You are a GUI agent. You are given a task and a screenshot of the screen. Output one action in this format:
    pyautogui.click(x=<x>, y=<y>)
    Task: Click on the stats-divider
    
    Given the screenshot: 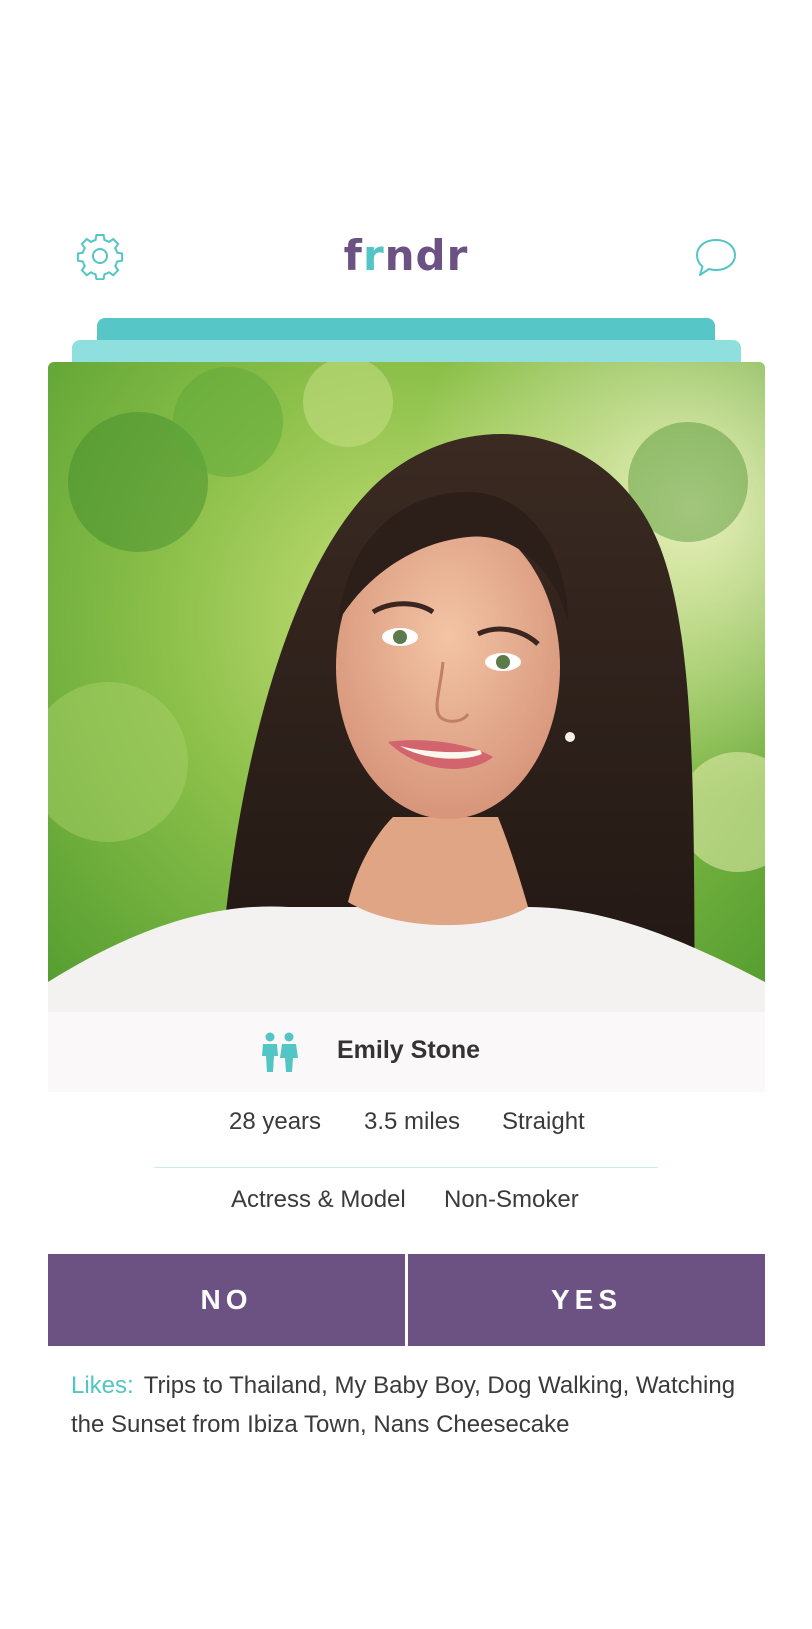 What is the action you would take?
    pyautogui.click(x=406, y=1167)
    